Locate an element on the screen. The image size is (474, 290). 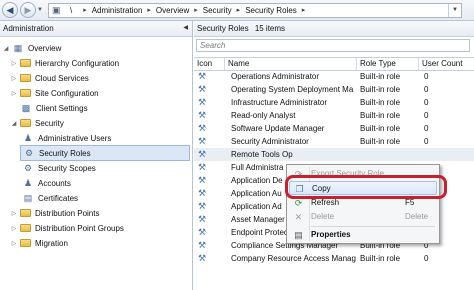
role-name: Read-only Analyst is located at coordinates (263, 115).